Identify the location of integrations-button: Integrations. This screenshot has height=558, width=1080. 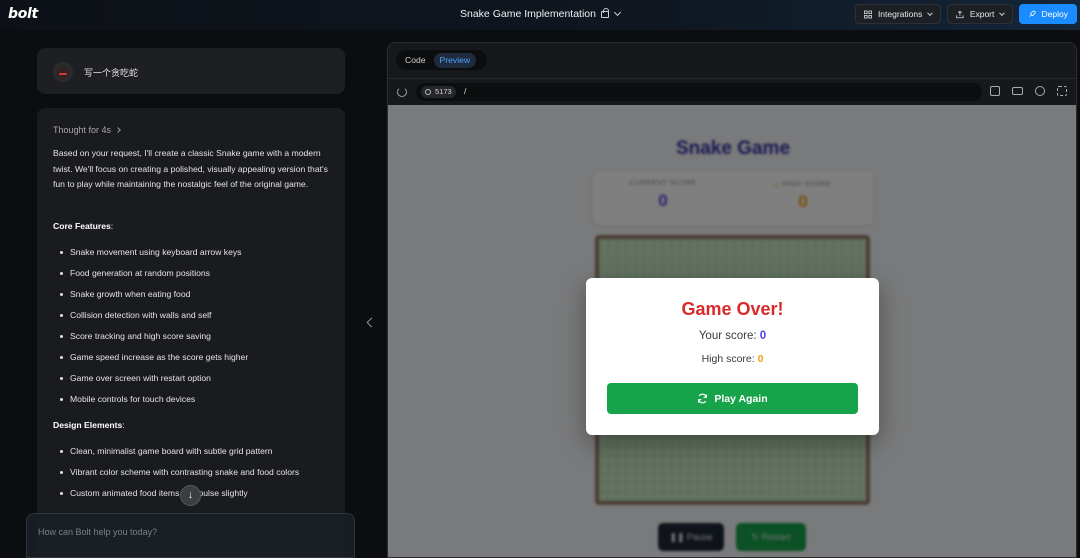
(898, 14).